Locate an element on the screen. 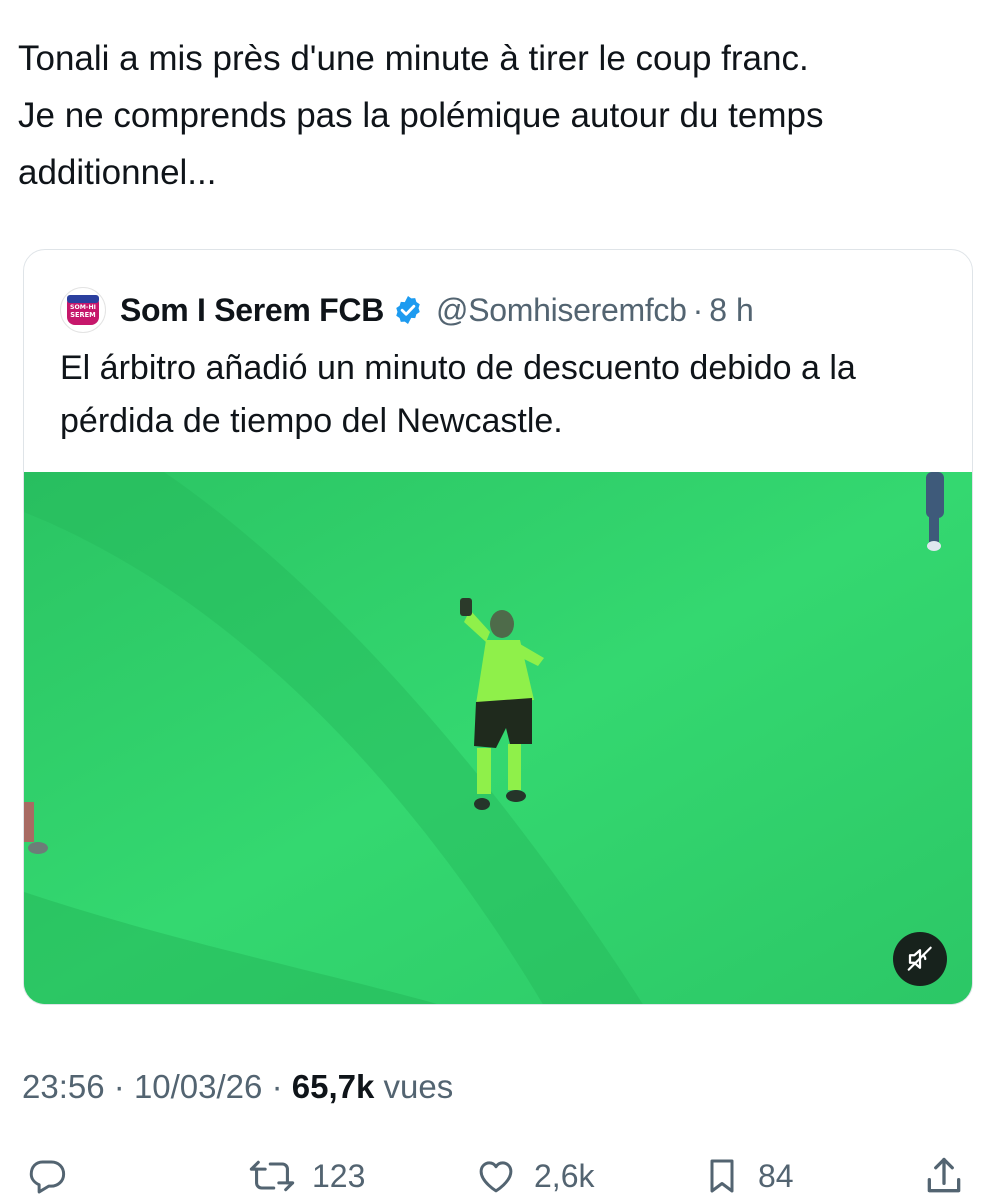 The width and height of the screenshot is (997, 1200). like-button: 2,6k is located at coordinates (534, 1176).